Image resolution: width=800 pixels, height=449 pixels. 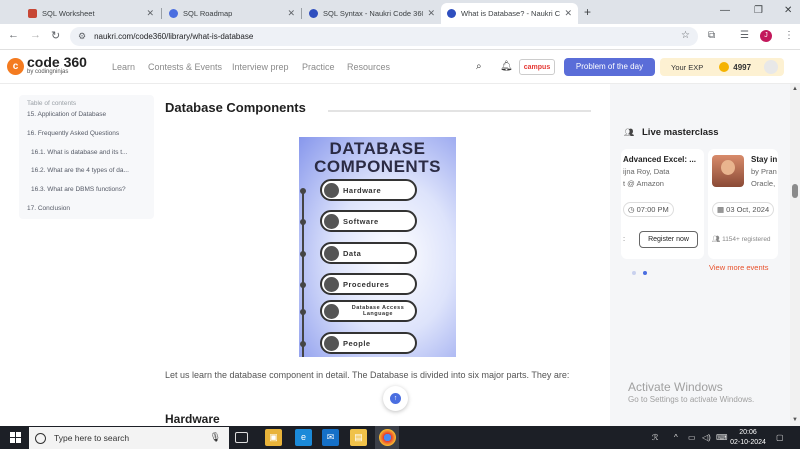 I want to click on toc-item: 15. Application of Database, so click(x=66, y=114).